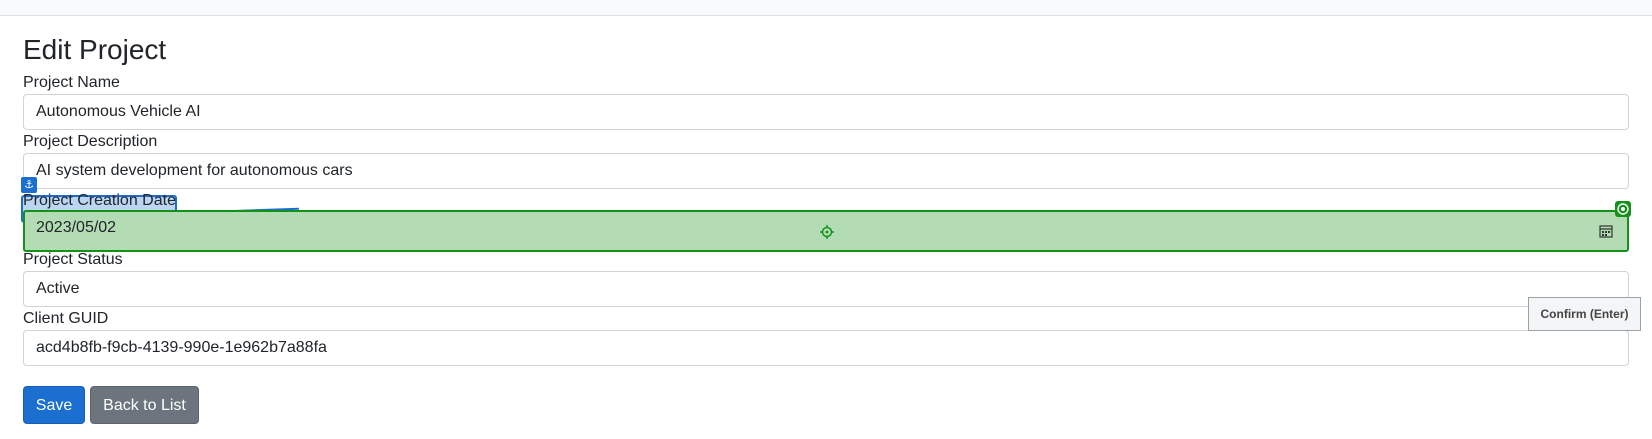 Image resolution: width=1652 pixels, height=439 pixels. Describe the element at coordinates (1623, 209) in the screenshot. I see `target-icon` at that location.